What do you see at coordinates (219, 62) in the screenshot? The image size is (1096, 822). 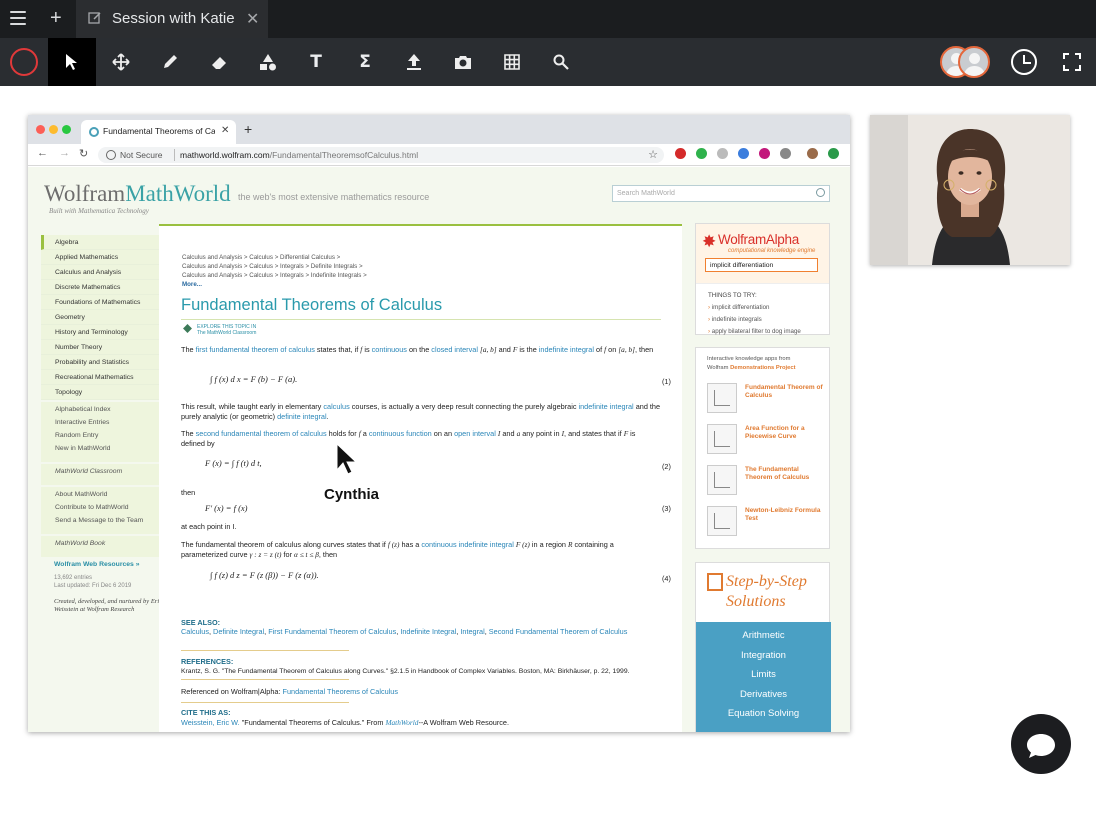 I see `eraser-tool` at bounding box center [219, 62].